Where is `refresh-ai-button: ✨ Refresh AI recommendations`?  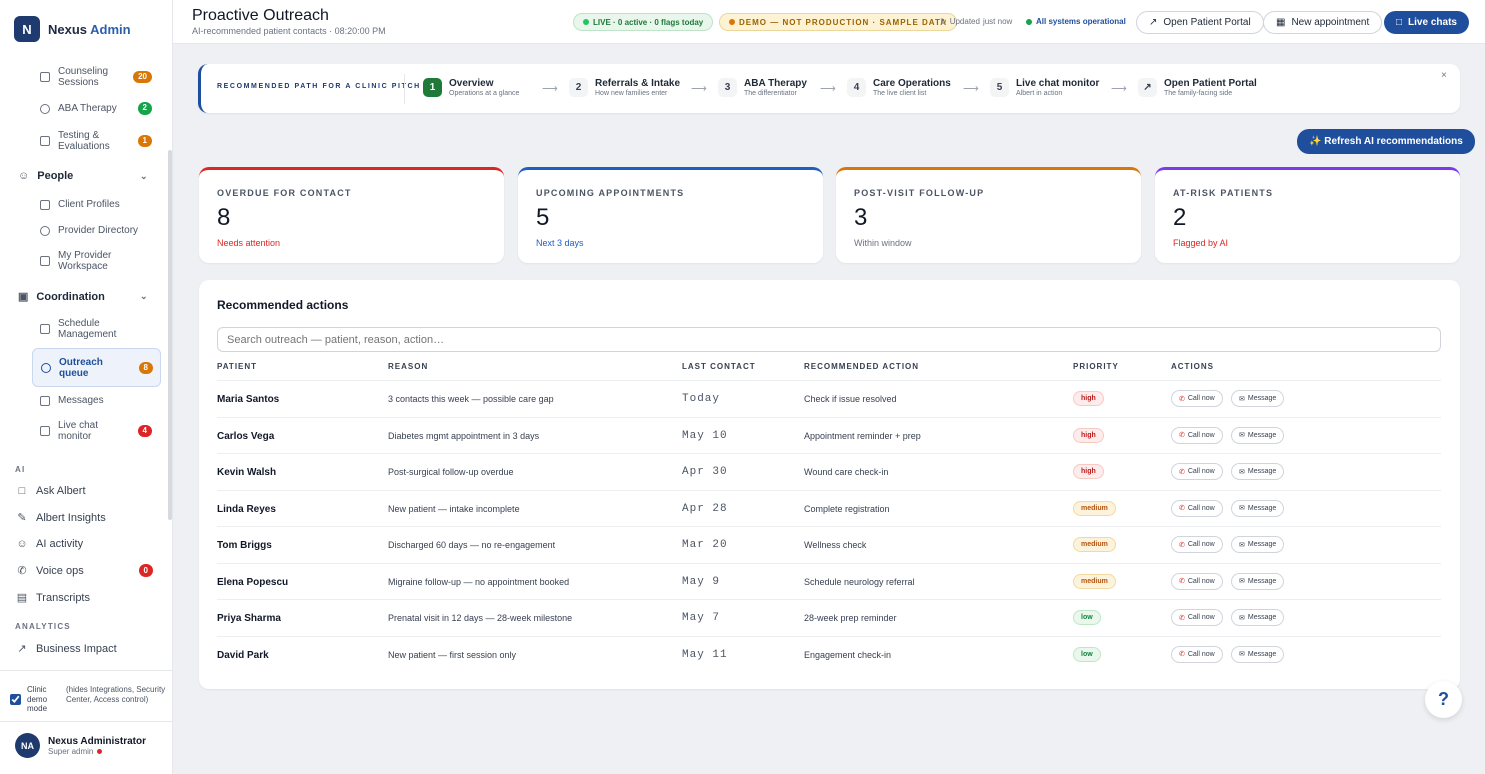 refresh-ai-button: ✨ Refresh AI recommendations is located at coordinates (1386, 141).